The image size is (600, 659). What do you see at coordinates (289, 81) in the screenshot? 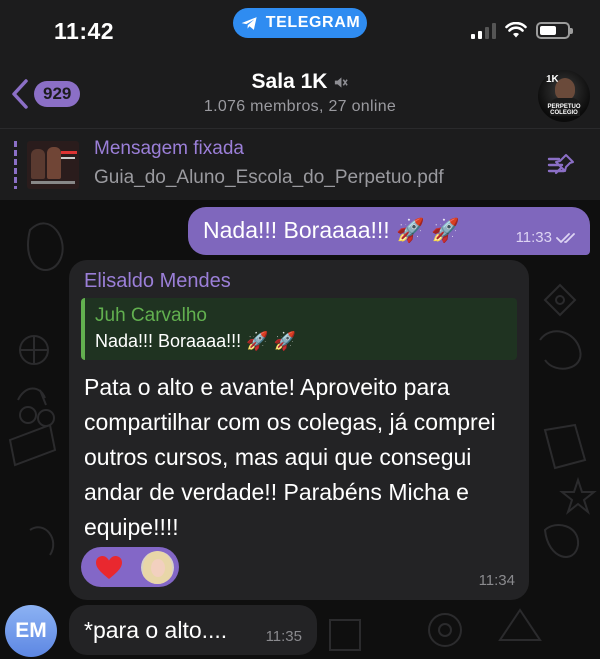
I see `chat-title-text: Sala 1K` at bounding box center [289, 81].